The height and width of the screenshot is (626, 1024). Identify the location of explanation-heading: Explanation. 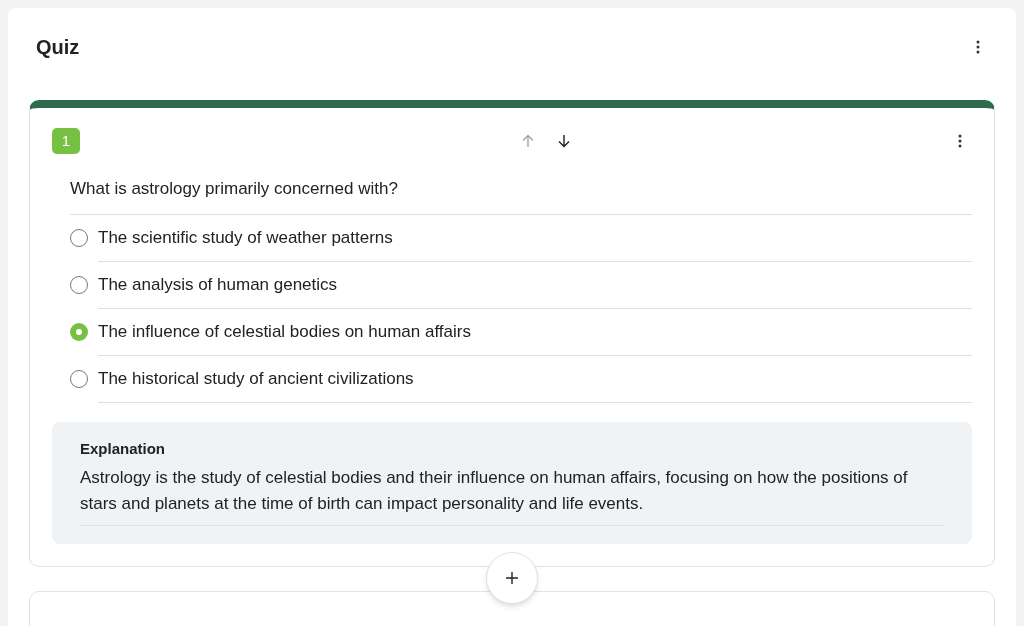
(123, 448).